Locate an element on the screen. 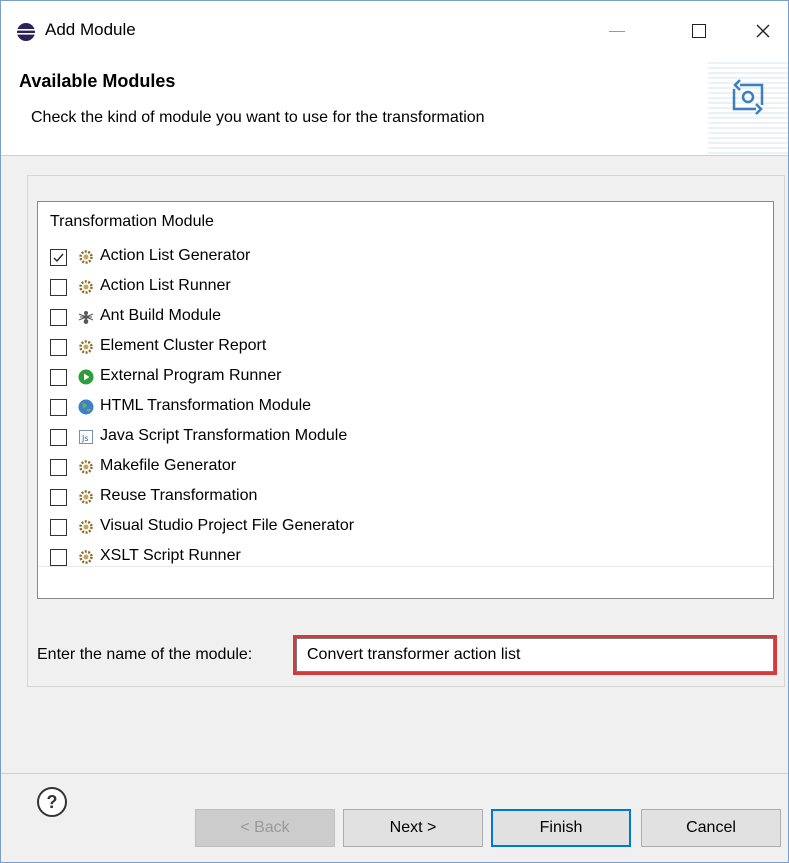  javascript-file-icon: Js is located at coordinates (86, 437).